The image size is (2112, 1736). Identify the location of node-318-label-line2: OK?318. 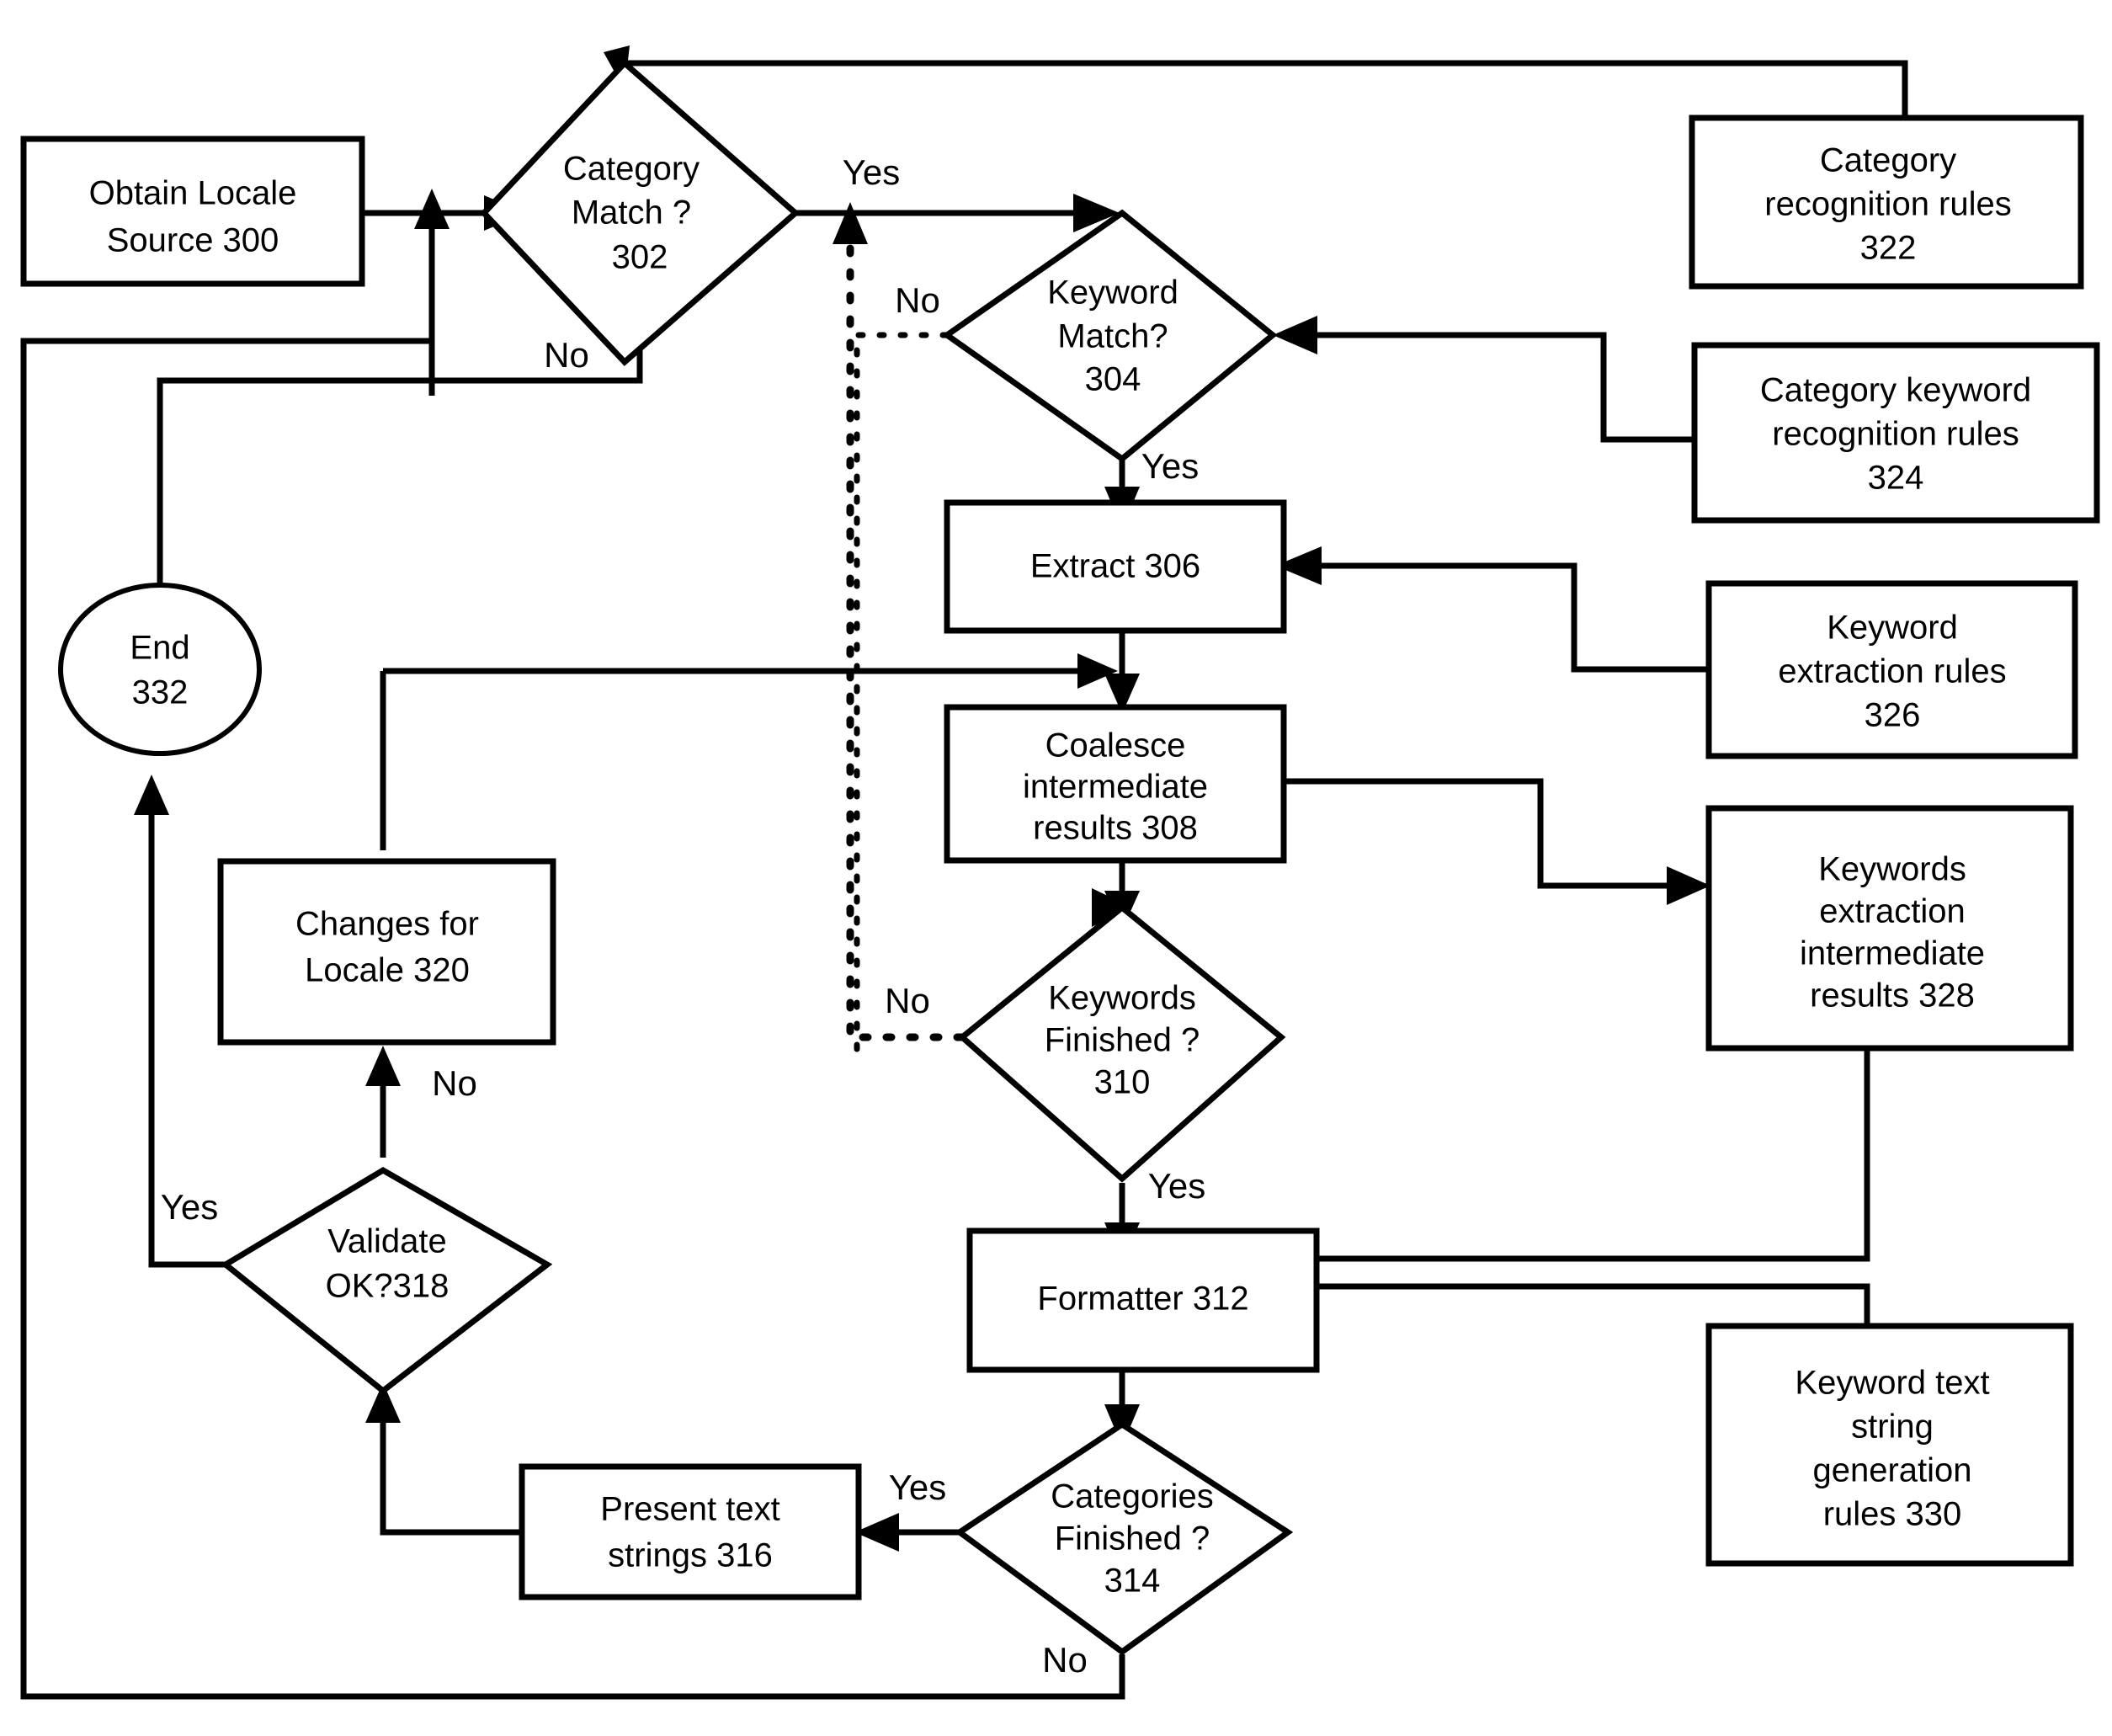
(388, 1286).